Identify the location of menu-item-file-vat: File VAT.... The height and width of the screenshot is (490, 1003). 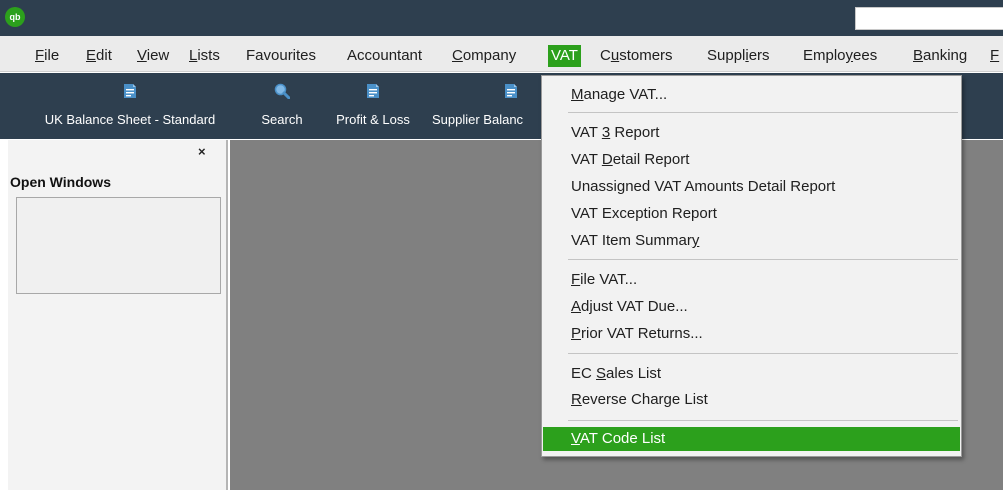
(751, 280).